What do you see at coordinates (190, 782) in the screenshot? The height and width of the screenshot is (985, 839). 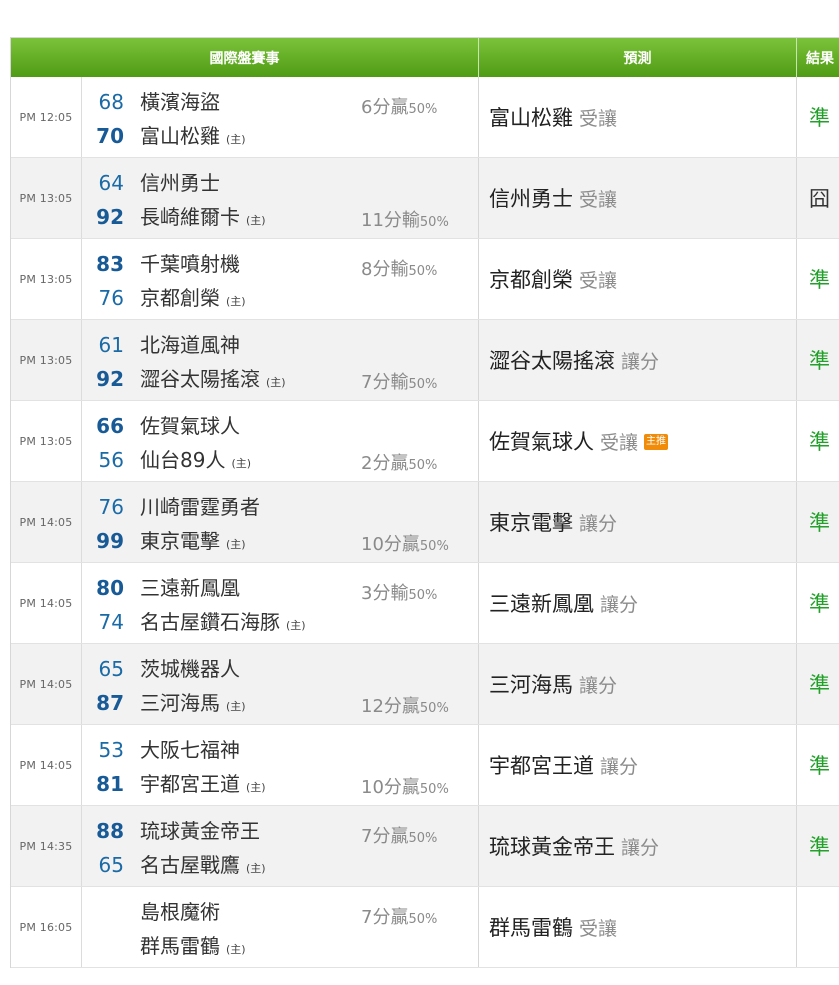 I see `home-team-name: 宇都宮王道` at bounding box center [190, 782].